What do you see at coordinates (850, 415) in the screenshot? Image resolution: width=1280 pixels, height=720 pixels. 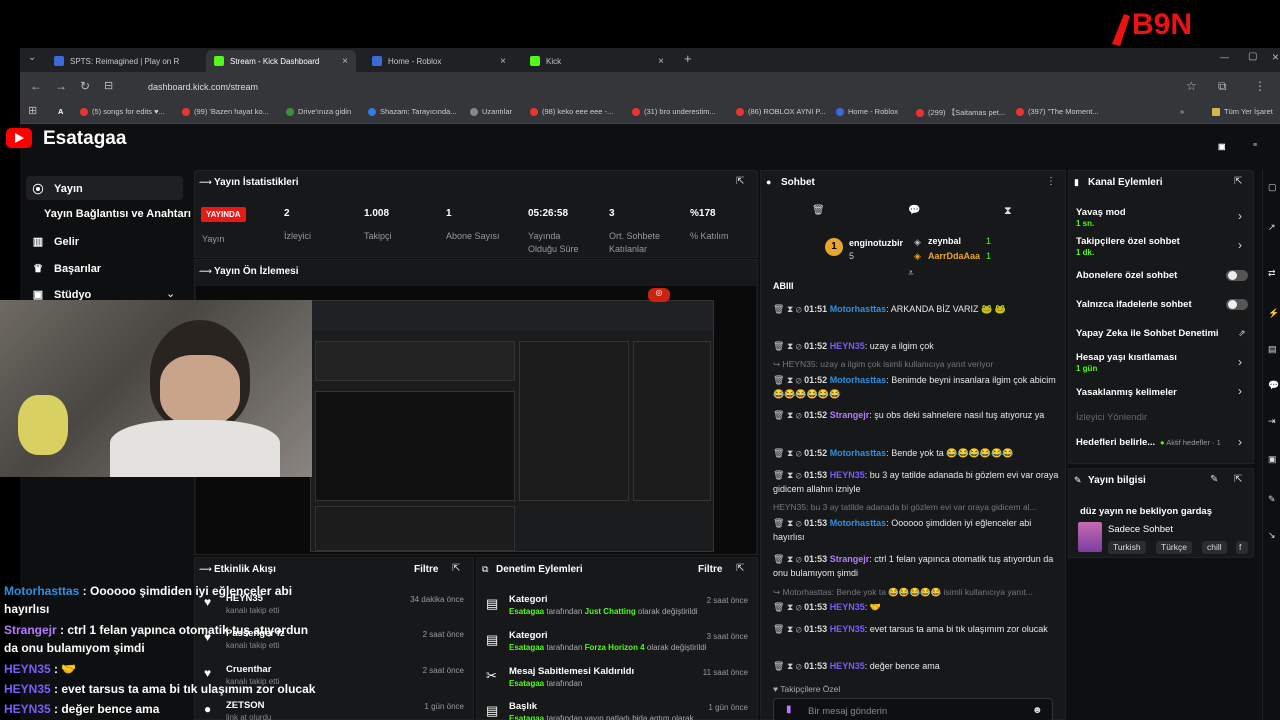 I see `message-username: Strangejr` at bounding box center [850, 415].